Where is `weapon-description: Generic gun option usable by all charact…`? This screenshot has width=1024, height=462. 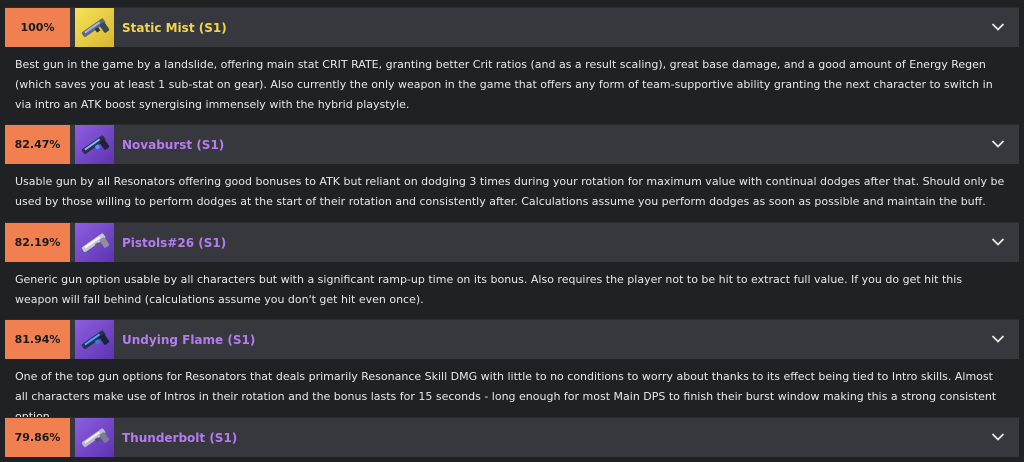 weapon-description: Generic gun option usable by all charact… is located at coordinates (512, 290).